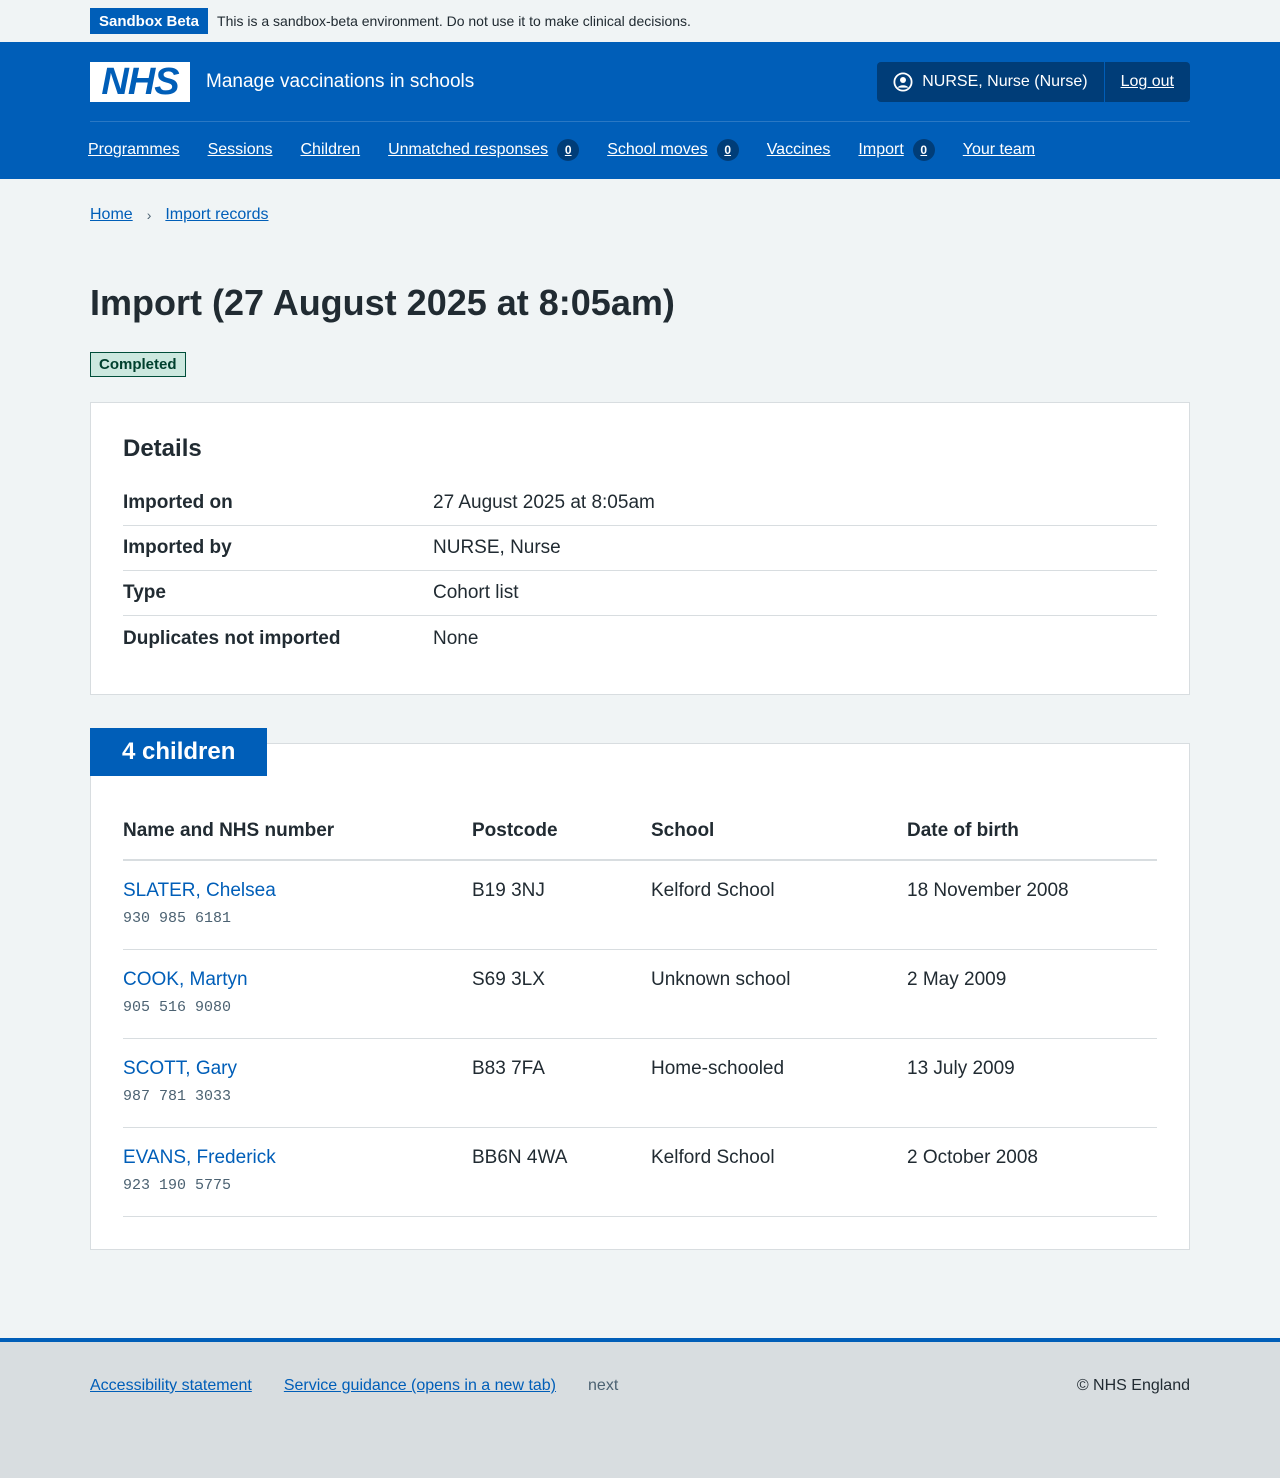 The height and width of the screenshot is (1478, 1280). Describe the element at coordinates (185, 979) in the screenshot. I see `child-name-link: COOK, Martyn` at that location.